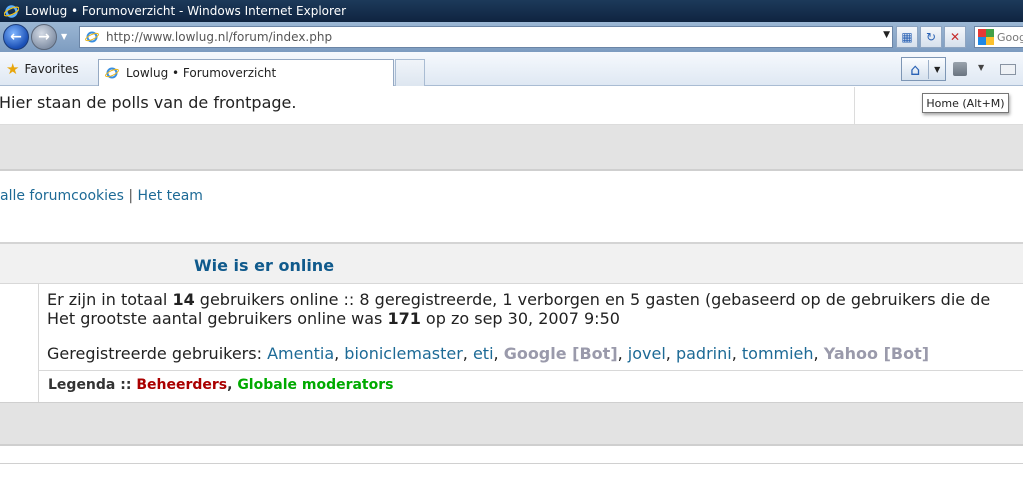  Describe the element at coordinates (955, 37) in the screenshot. I see `stop-button: ✕` at that location.